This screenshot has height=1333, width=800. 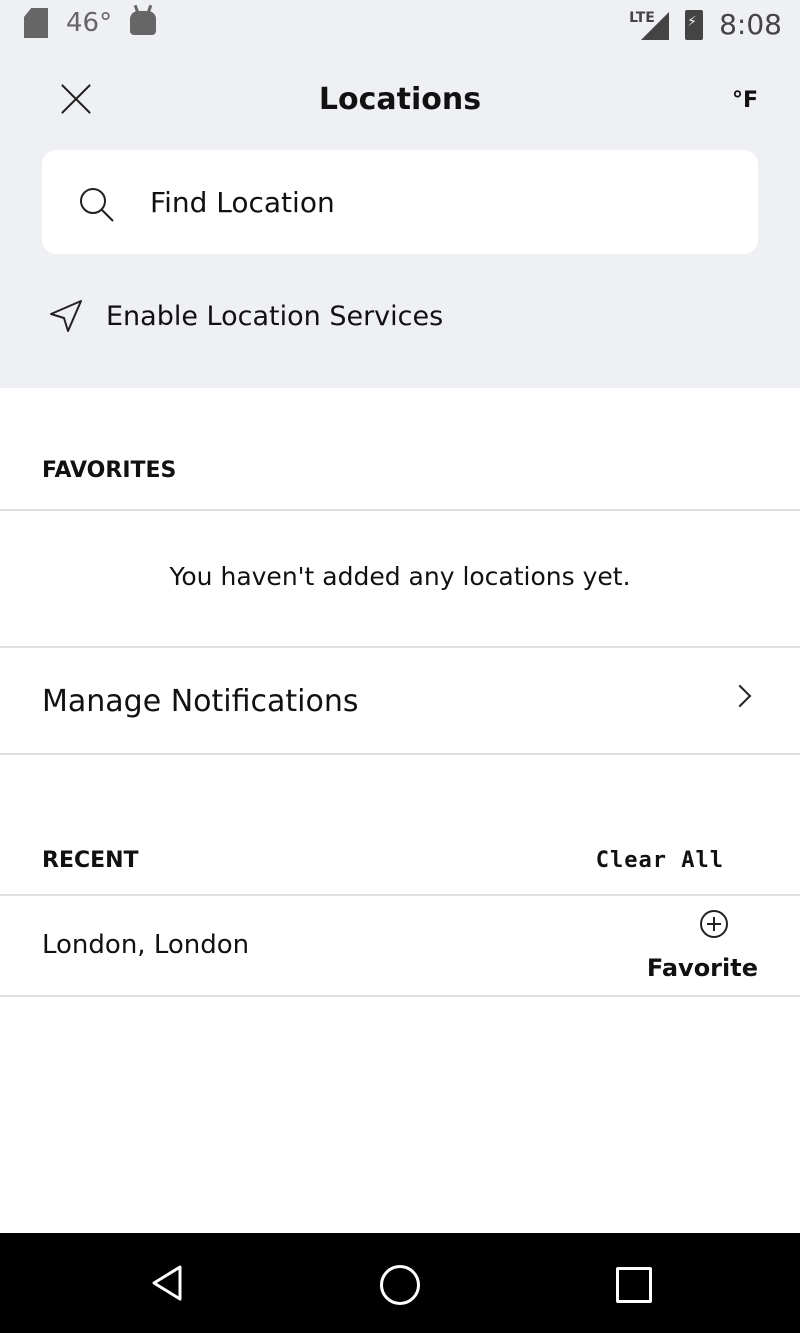 What do you see at coordinates (36, 23) in the screenshot?
I see `sd-card-icon` at bounding box center [36, 23].